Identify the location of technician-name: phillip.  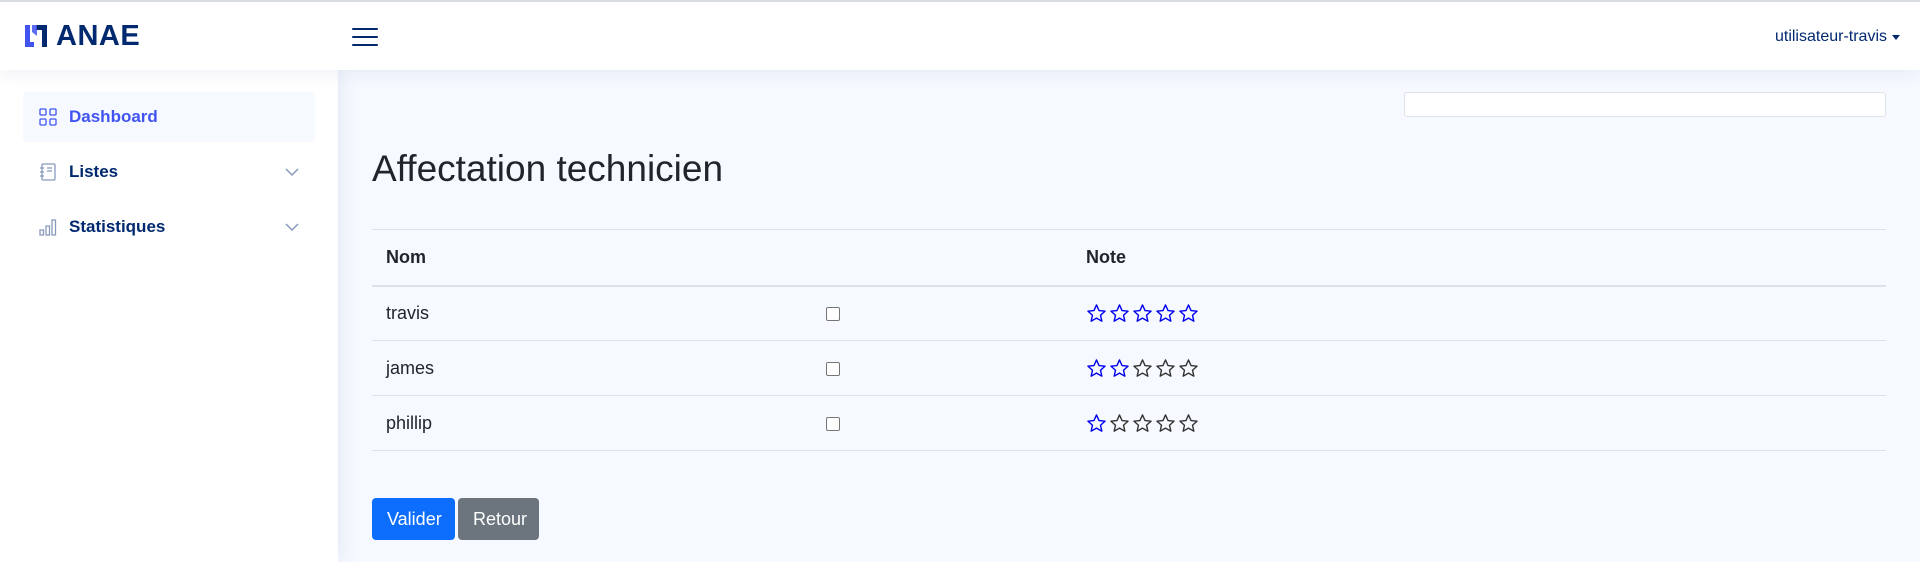
(592, 423).